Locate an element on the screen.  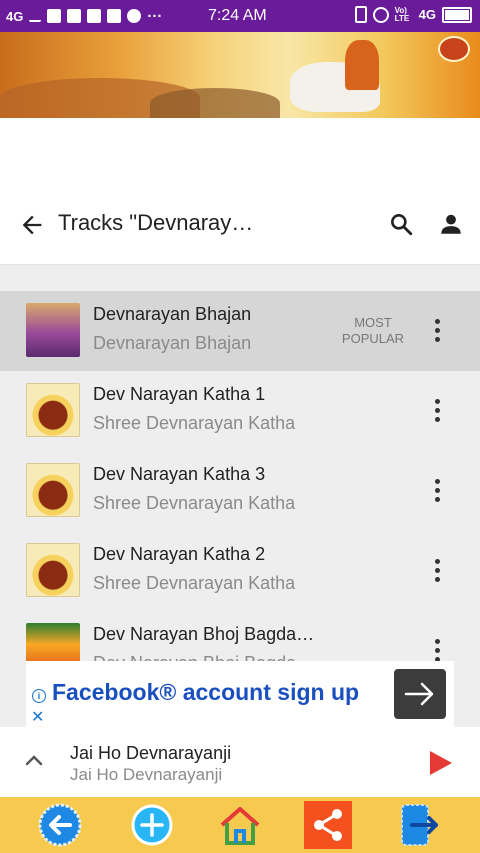
share-icon is located at coordinates (328, 825).